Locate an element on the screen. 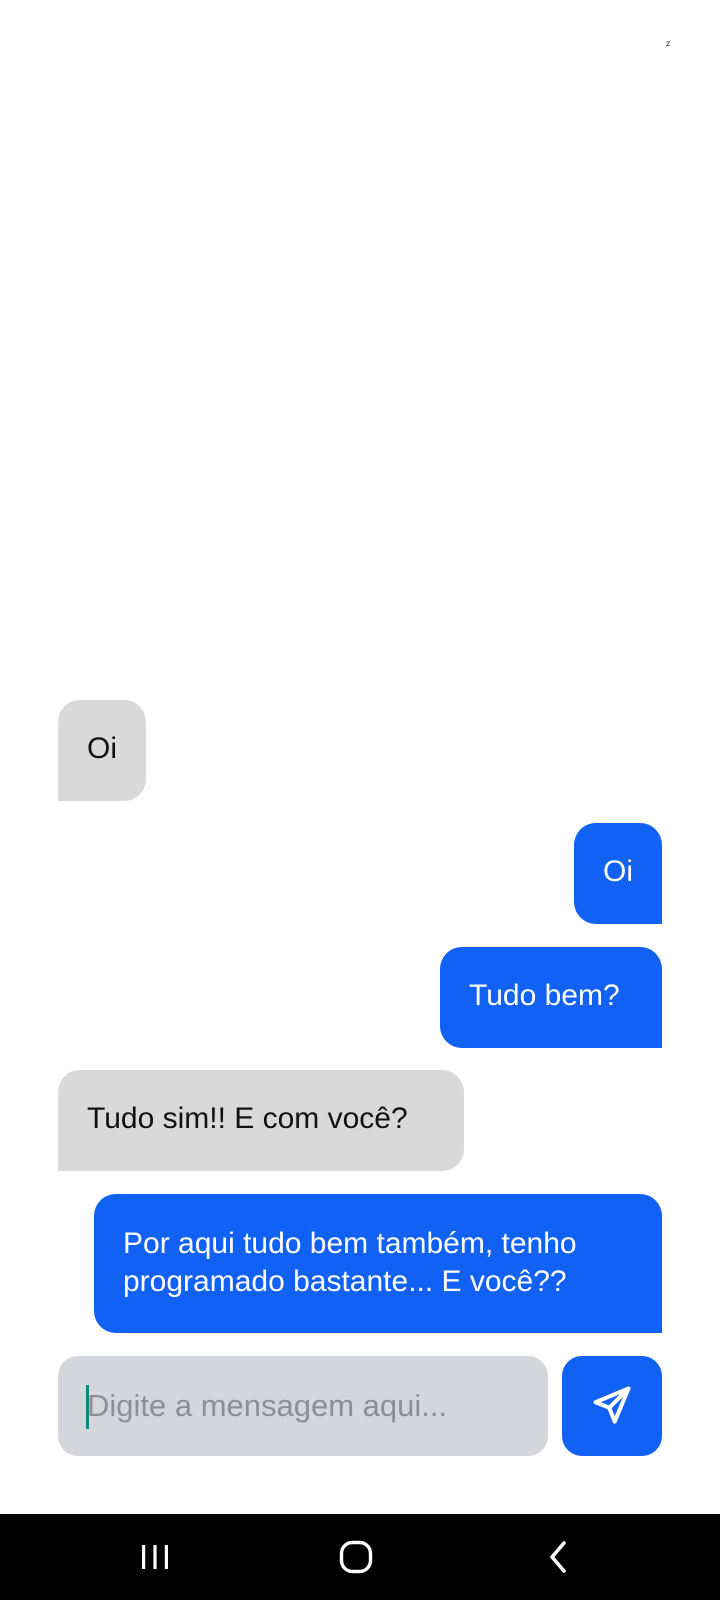  back-button is located at coordinates (558, 1557).